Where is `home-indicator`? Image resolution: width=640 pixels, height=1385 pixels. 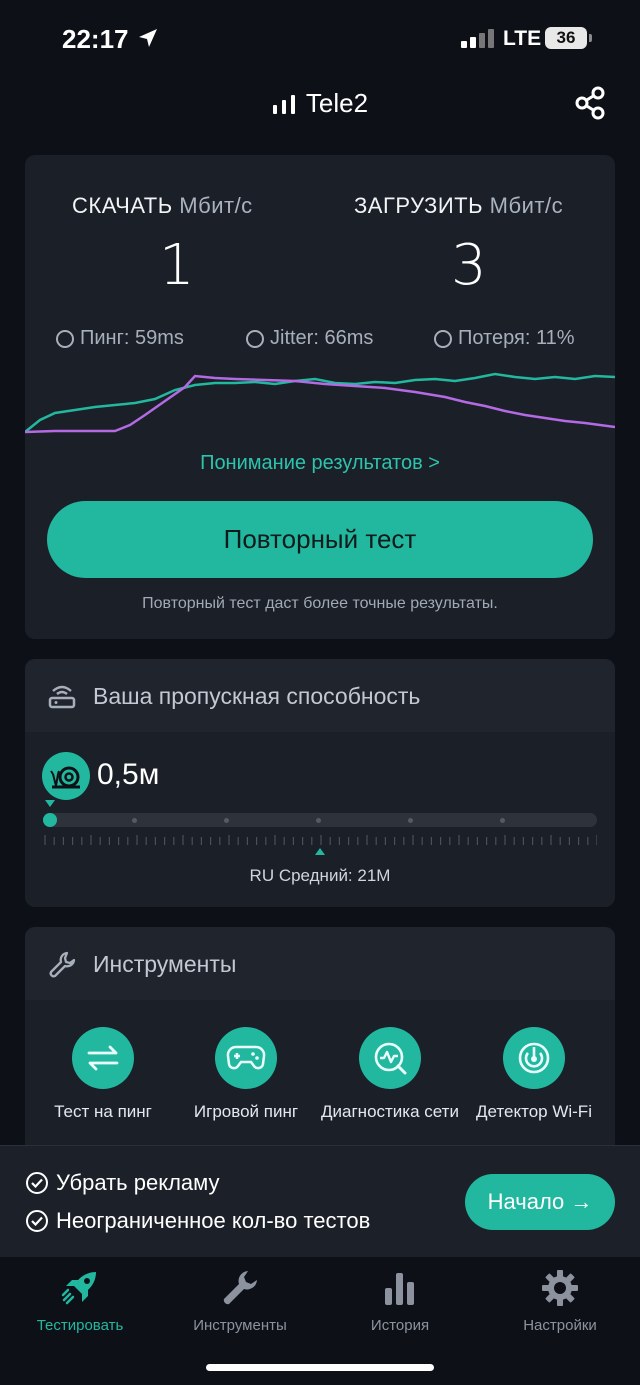 home-indicator is located at coordinates (320, 1367).